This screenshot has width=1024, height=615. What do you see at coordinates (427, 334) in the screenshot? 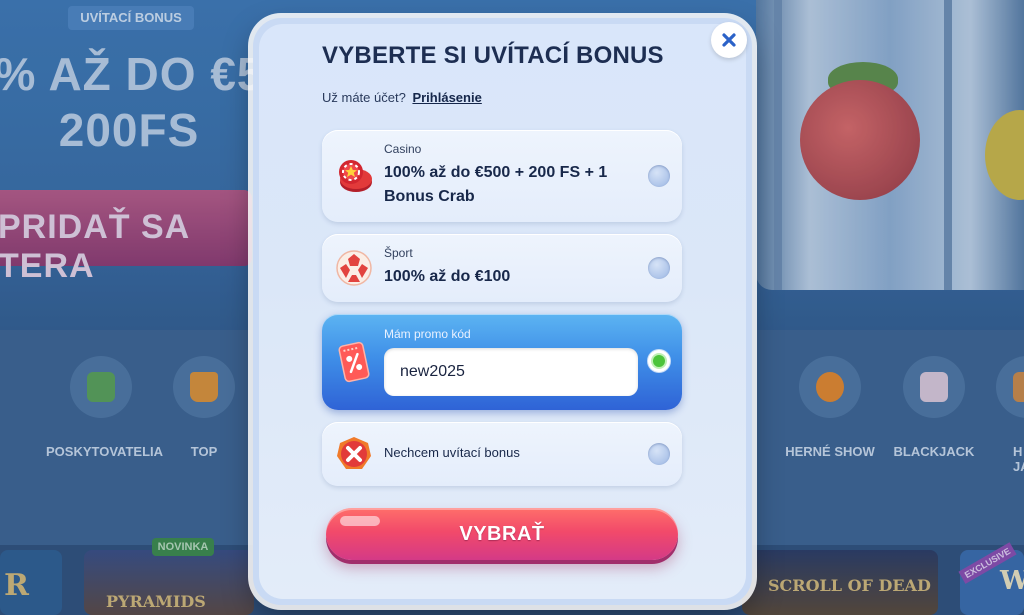
I see `option-category: Mám promo kód` at bounding box center [427, 334].